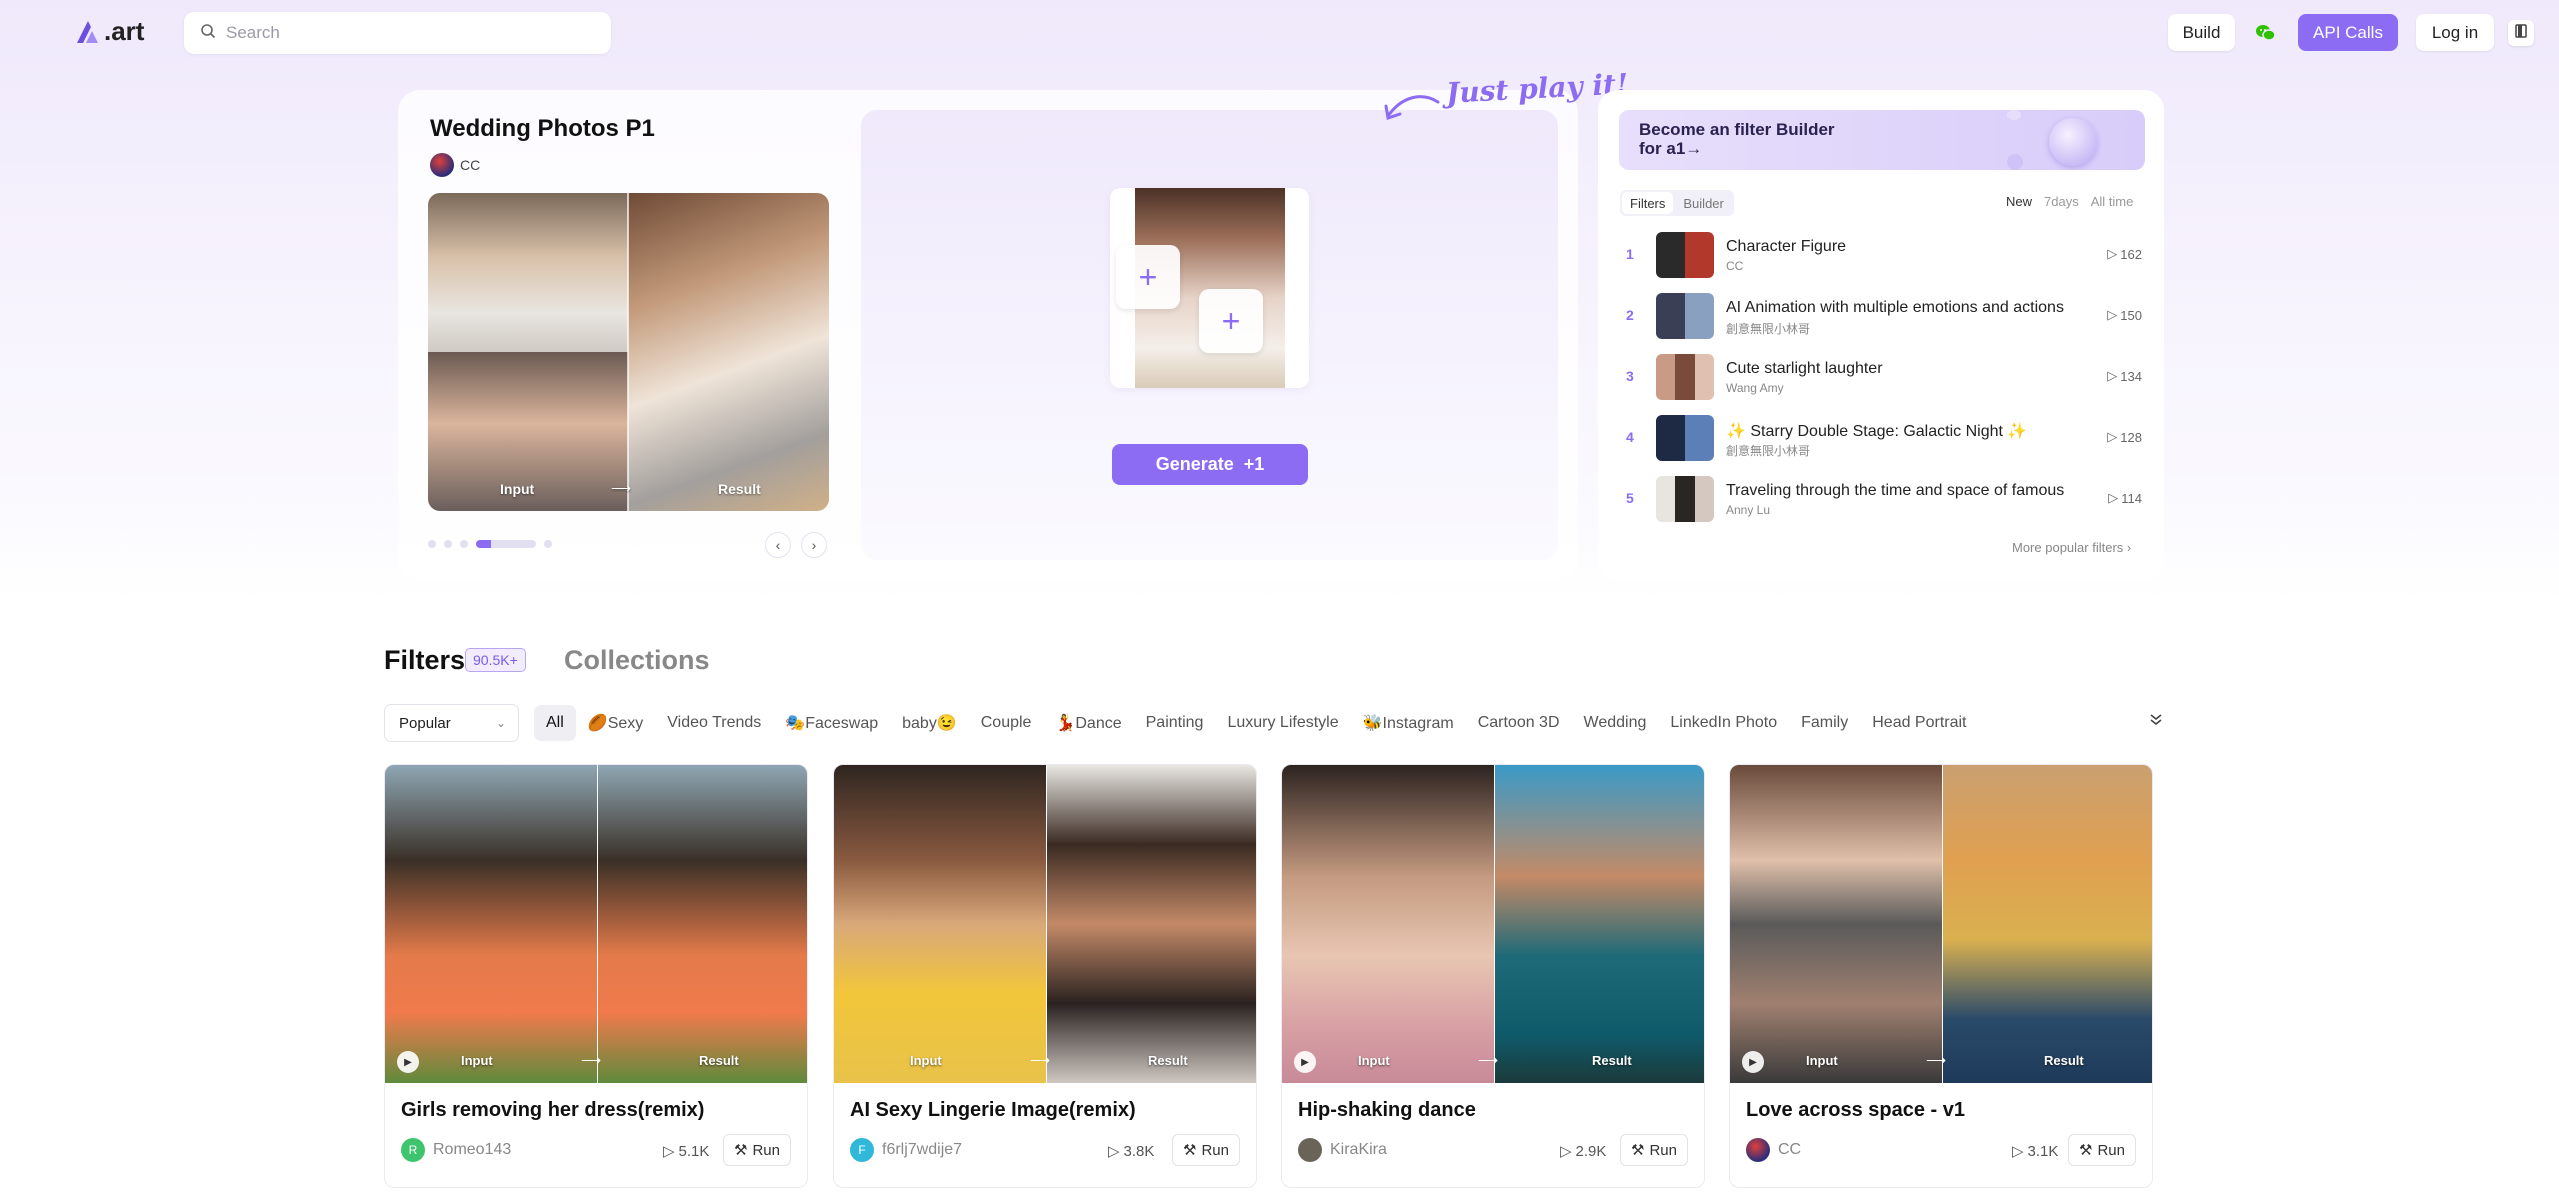 The image size is (2559, 1199). What do you see at coordinates (1735, 266) in the screenshot?
I see `filter-author: CC` at bounding box center [1735, 266].